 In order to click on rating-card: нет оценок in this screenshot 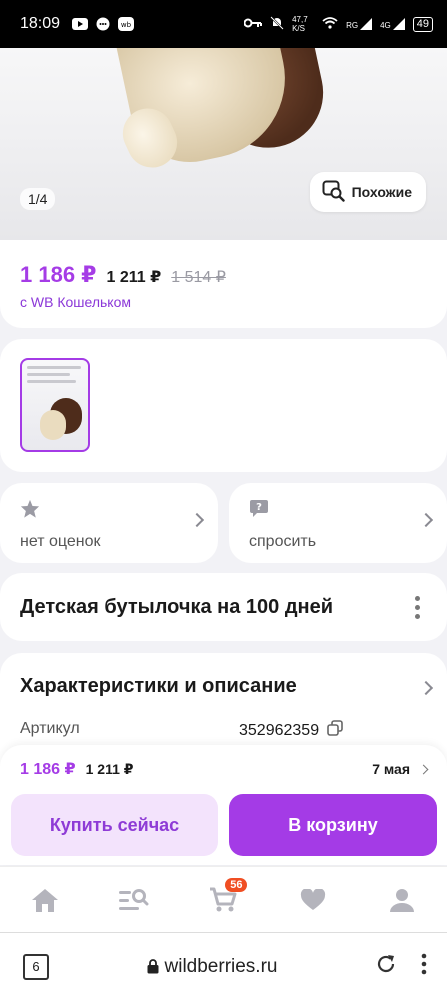, I will do `click(109, 523)`.